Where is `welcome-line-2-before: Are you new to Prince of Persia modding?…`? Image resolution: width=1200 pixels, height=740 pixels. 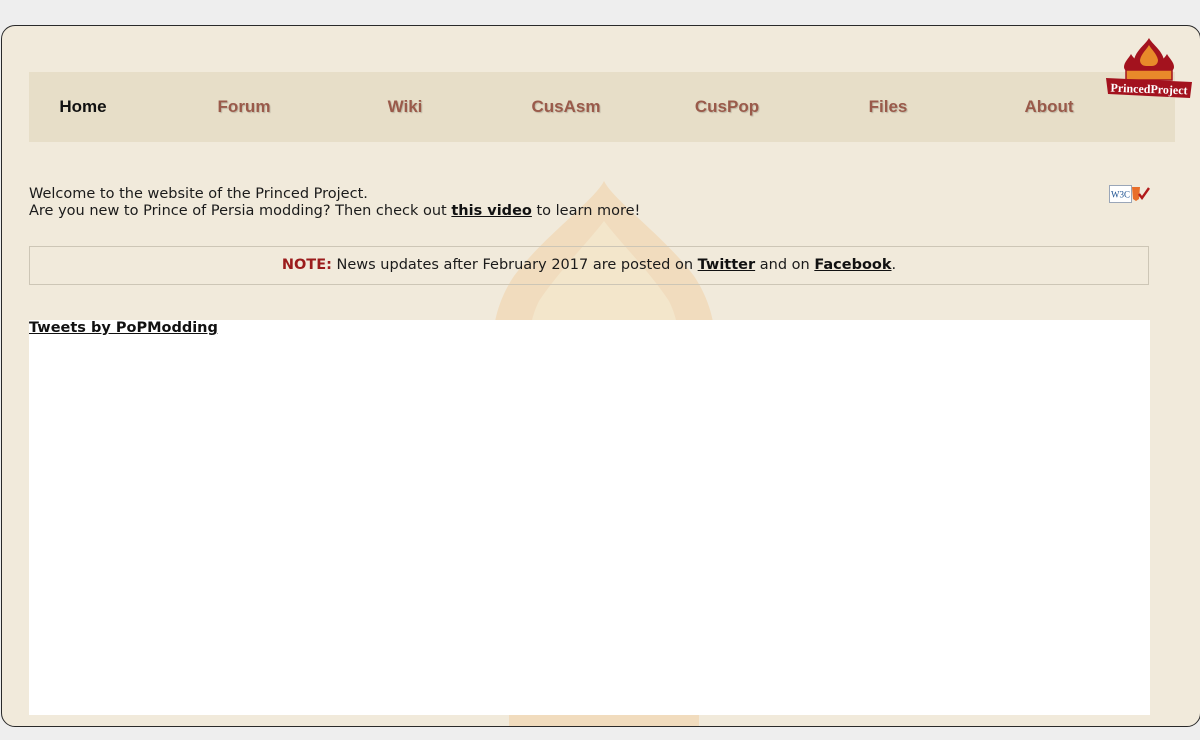
welcome-line-2-before: Are you new to Prince of Persia modding?… is located at coordinates (240, 211).